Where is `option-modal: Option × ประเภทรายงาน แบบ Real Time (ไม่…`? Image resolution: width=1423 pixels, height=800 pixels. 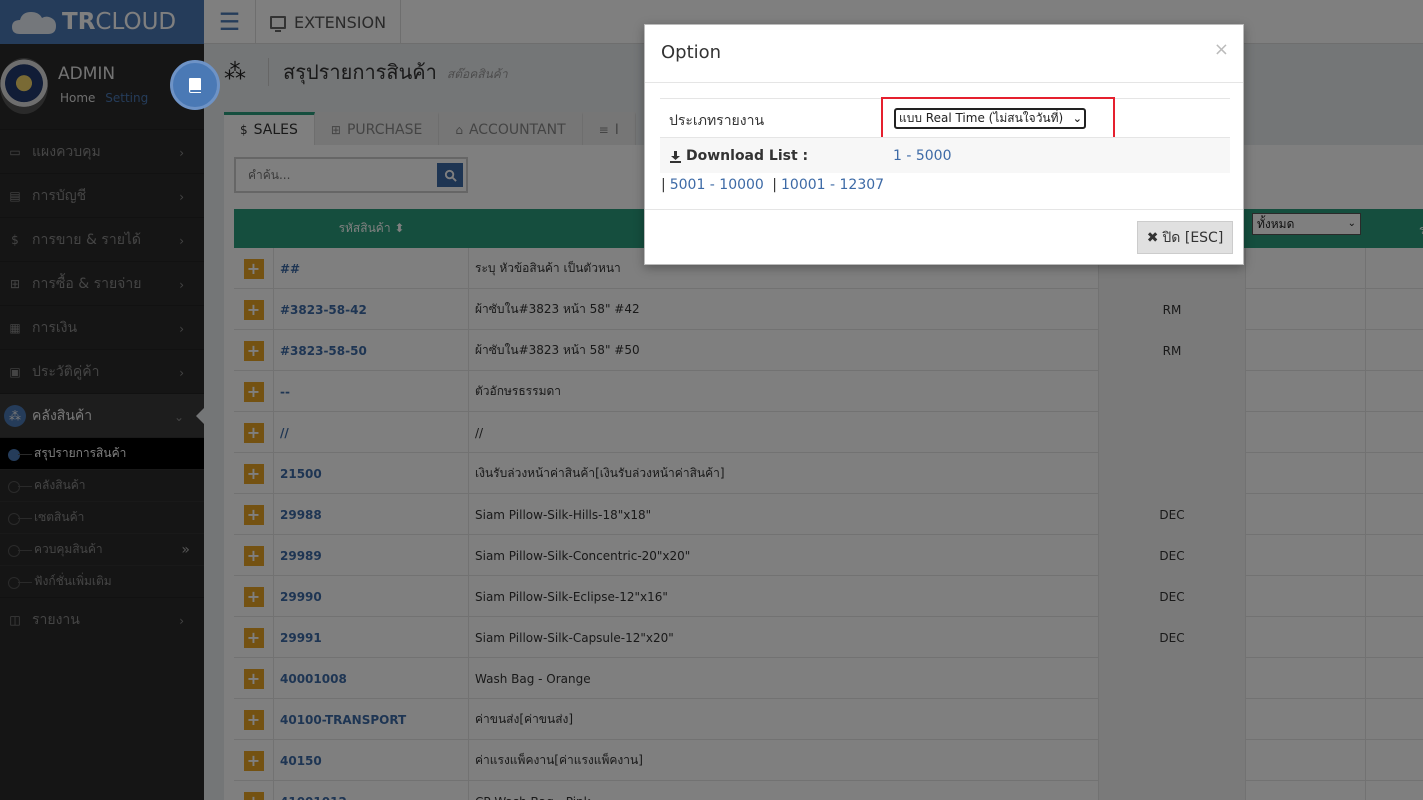 option-modal: Option × ประเภทรายงาน แบบ Real Time (ไม่… is located at coordinates (944, 144).